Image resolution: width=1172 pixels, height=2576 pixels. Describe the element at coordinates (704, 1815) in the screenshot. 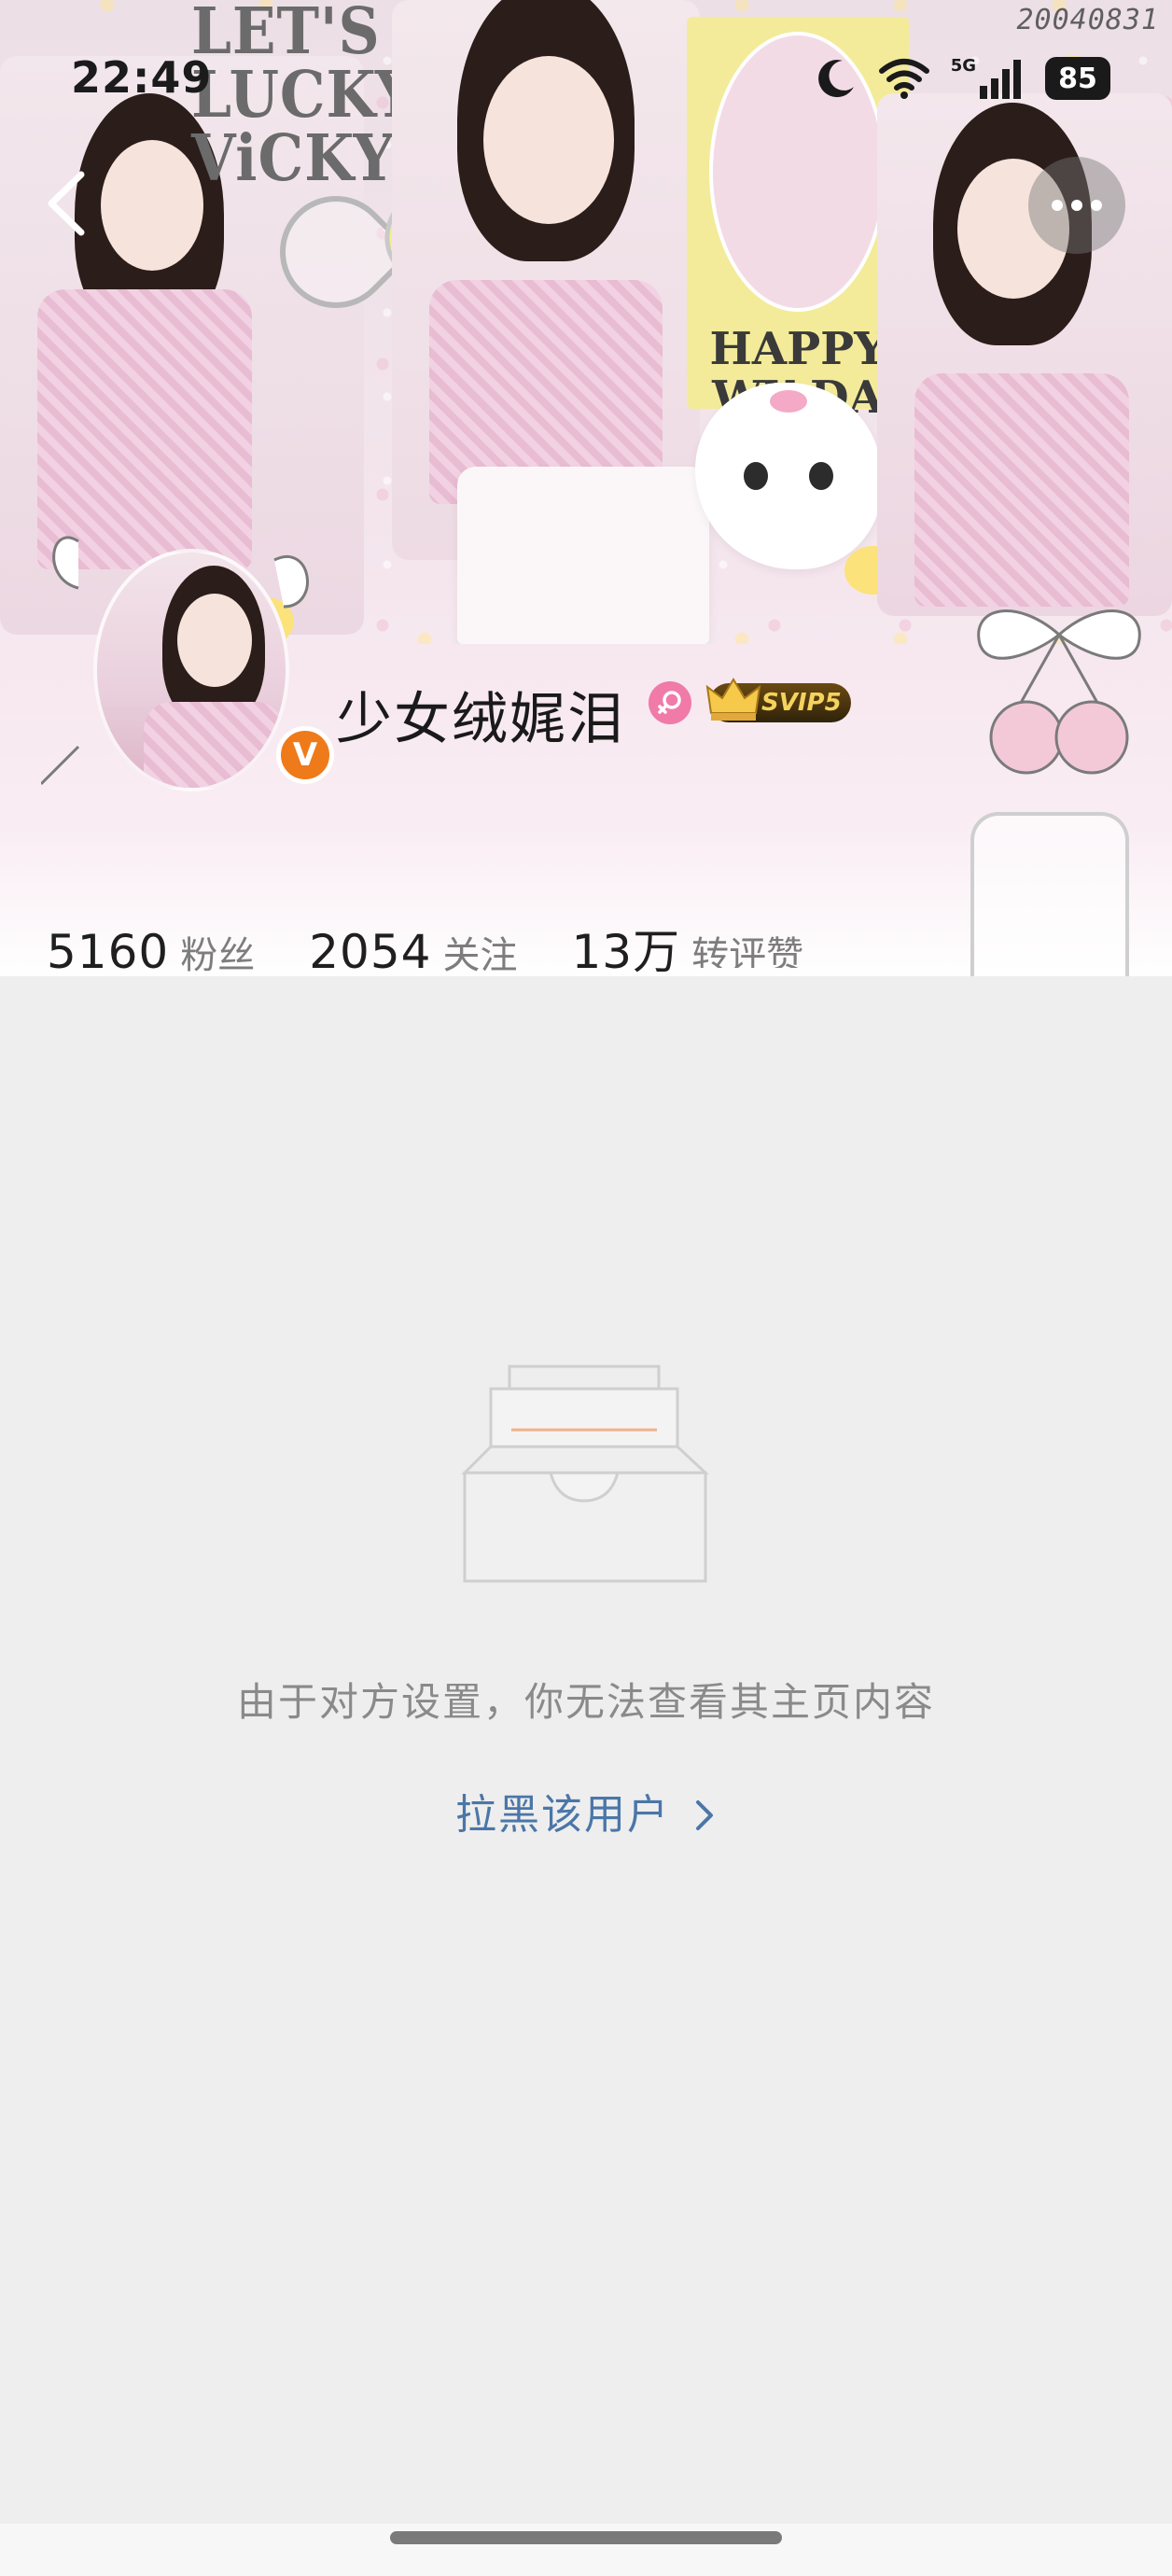

I see `chevron-right-icon` at that location.